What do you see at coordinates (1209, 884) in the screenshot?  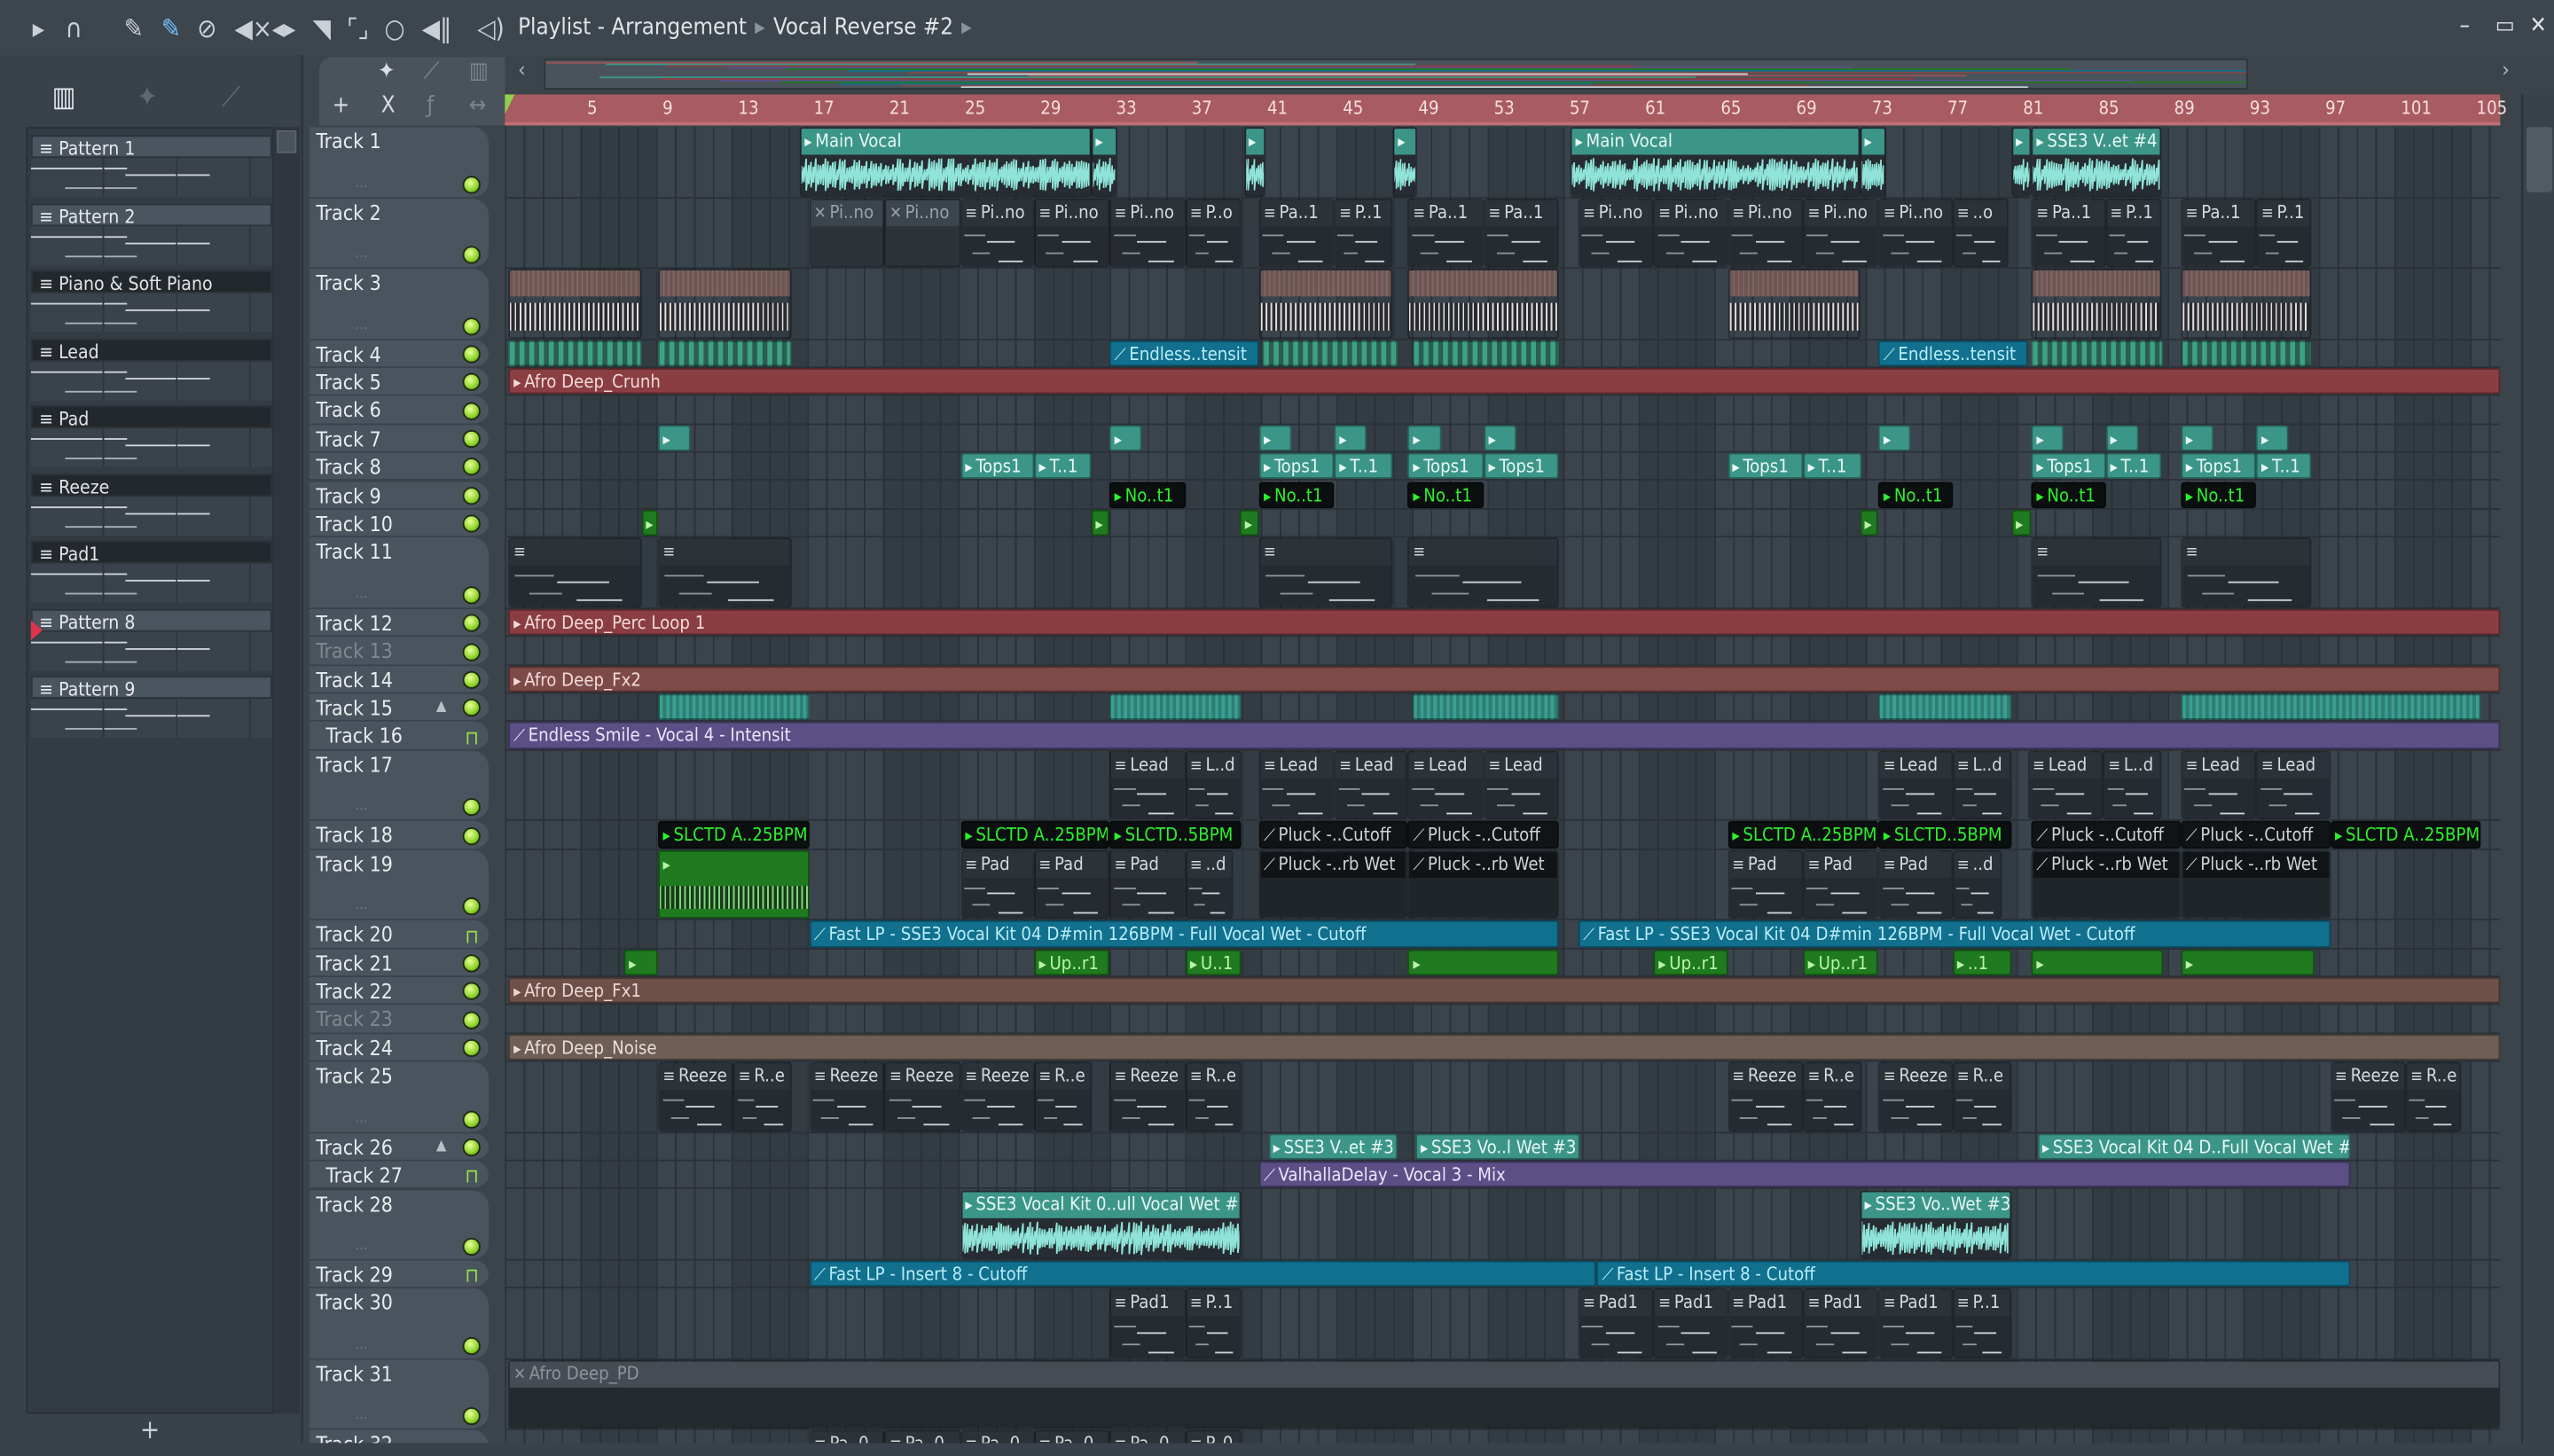 I see `clip: ≡ ..d` at bounding box center [1209, 884].